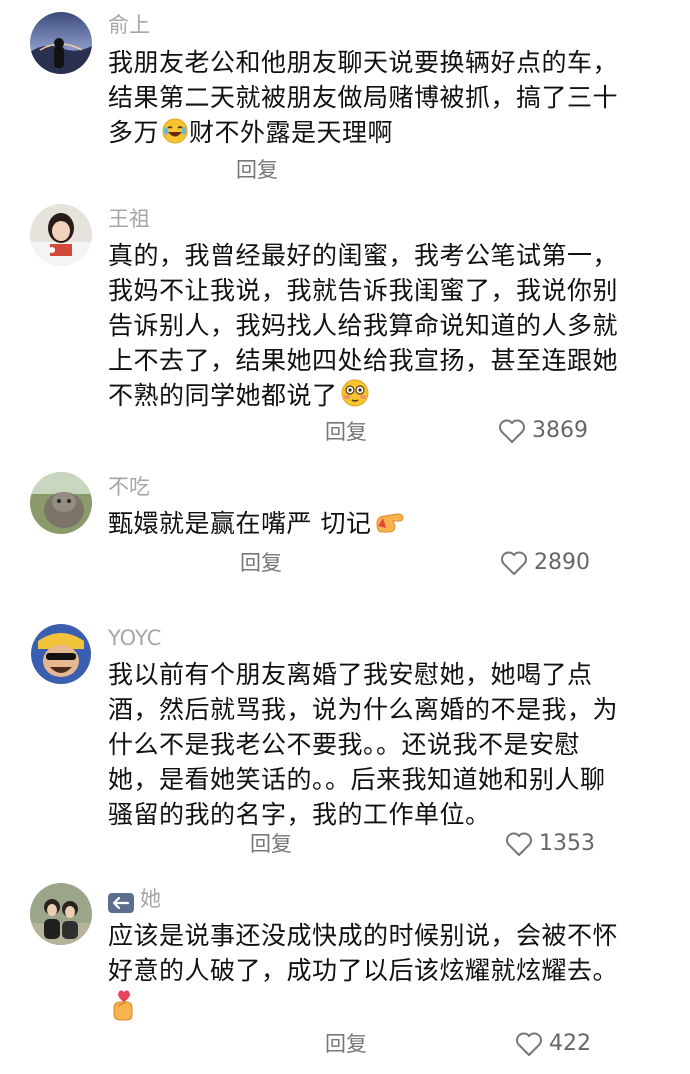 This screenshot has height=1074, width=690. What do you see at coordinates (357, 779) in the screenshot?
I see `comment-line: 她，是看她笑话的。。后来我知道她和别人聊` at bounding box center [357, 779].